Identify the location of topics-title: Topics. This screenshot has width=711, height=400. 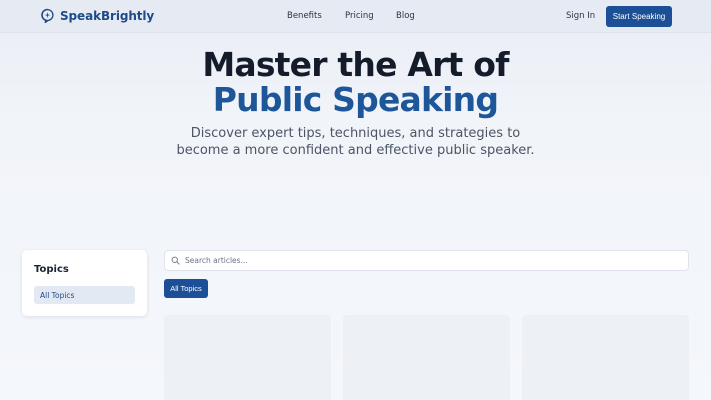
(51, 269).